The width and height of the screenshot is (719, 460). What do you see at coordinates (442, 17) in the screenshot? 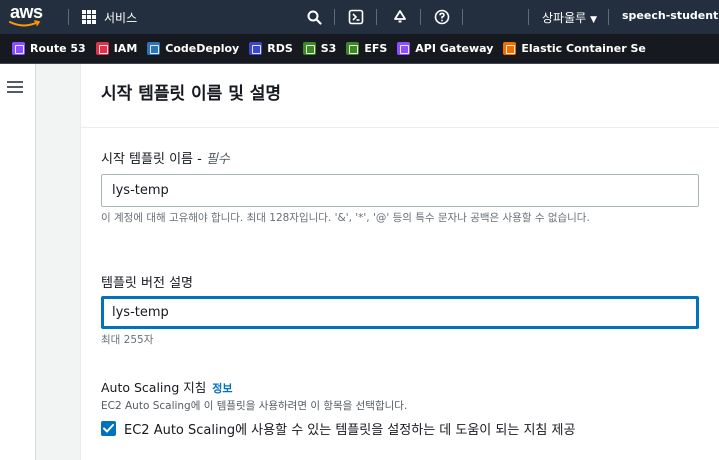
I see `help-icon` at bounding box center [442, 17].